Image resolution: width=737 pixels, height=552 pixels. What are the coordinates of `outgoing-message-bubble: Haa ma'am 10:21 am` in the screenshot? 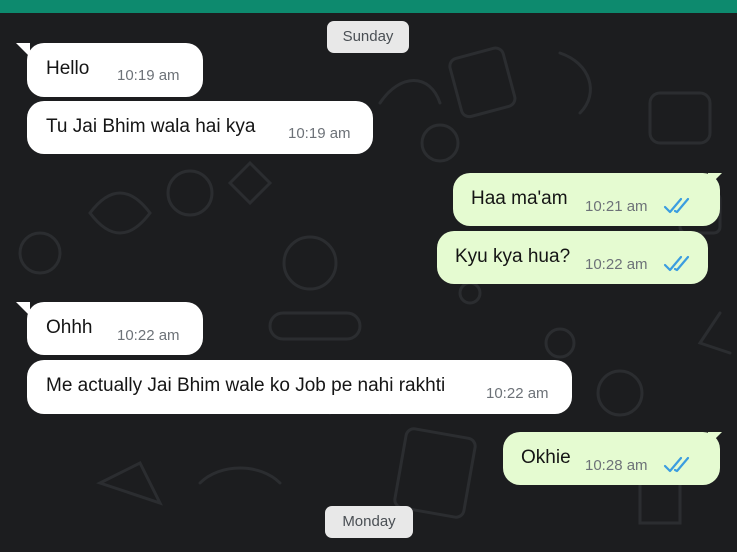 It's located at (586, 199).